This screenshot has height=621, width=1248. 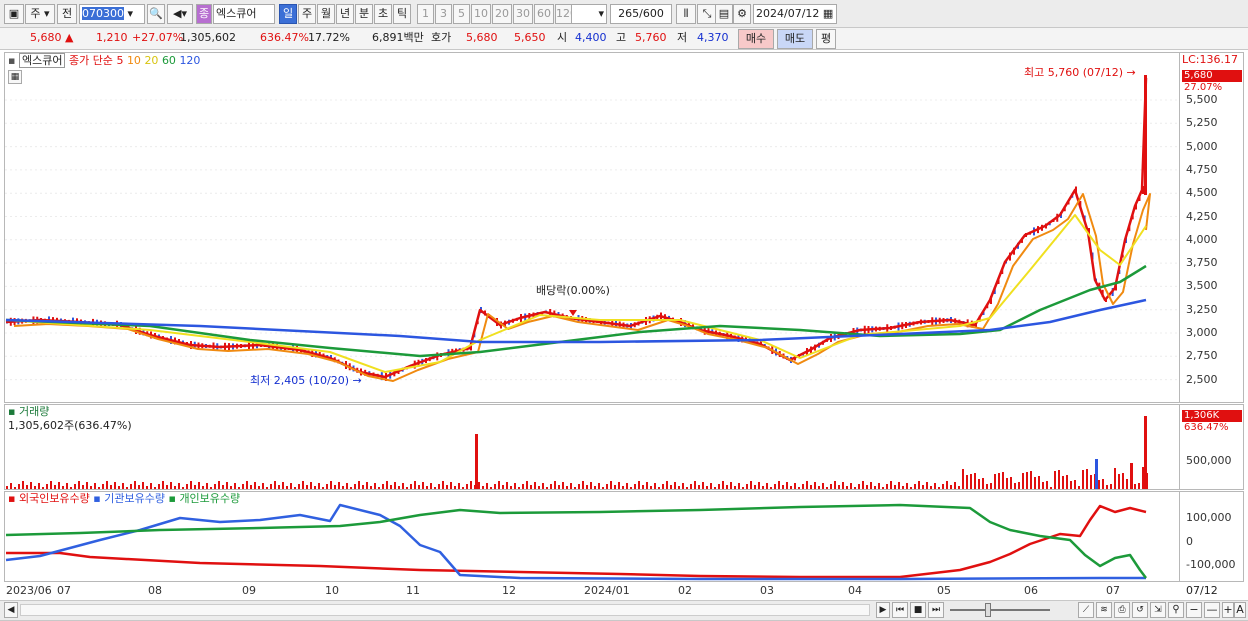 I want to click on zoom-slider-thumb, so click(x=988, y=610).